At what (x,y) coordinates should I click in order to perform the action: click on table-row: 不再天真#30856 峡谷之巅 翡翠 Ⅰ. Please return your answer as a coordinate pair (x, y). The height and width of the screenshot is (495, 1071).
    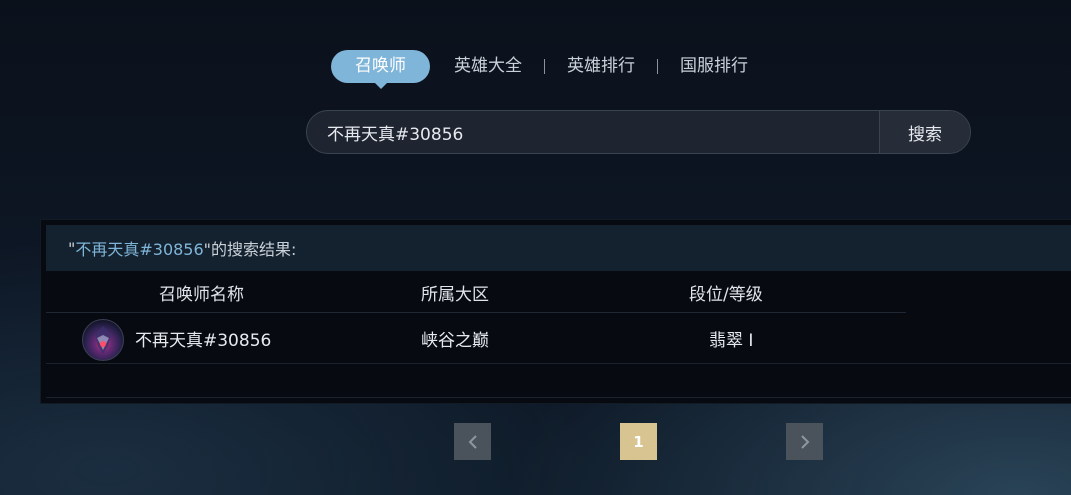
    Looking at the image, I should click on (558, 338).